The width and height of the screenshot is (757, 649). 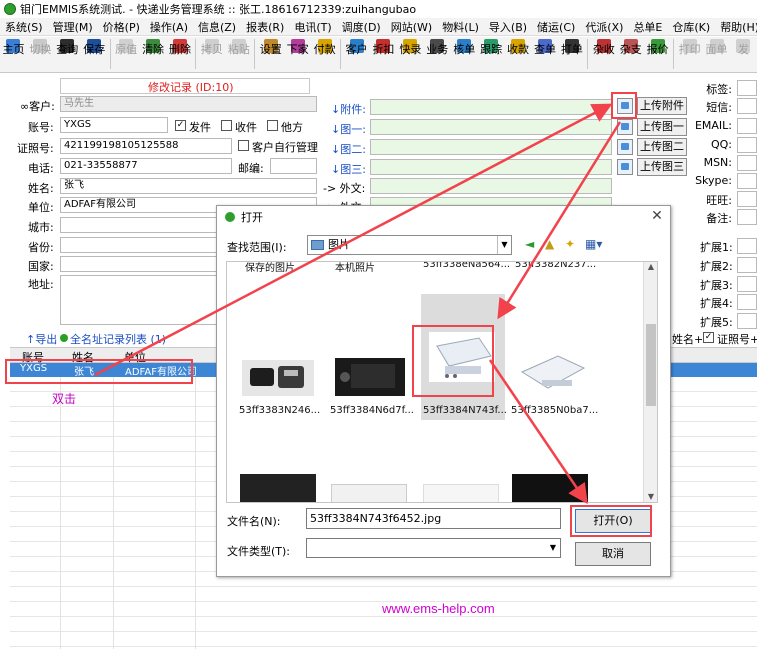 What do you see at coordinates (657, 54) in the screenshot?
I see `toolbar-button: 报价` at bounding box center [657, 54].